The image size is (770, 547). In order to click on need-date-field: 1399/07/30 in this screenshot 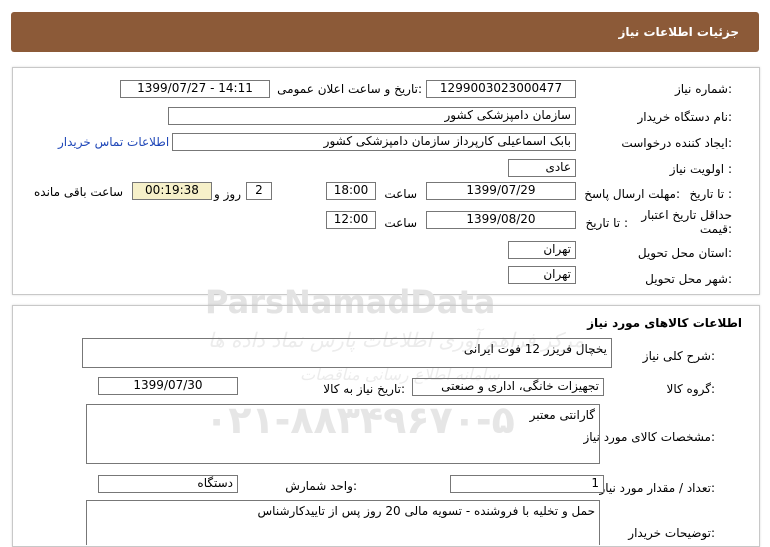, I will do `click(168, 386)`.